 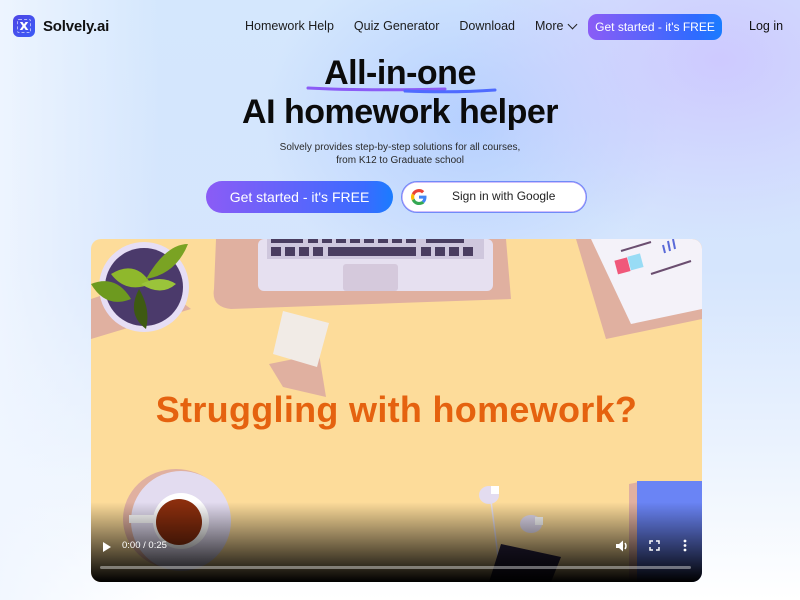 I want to click on nav-get-started-button: Get started - it's FREE, so click(x=655, y=27).